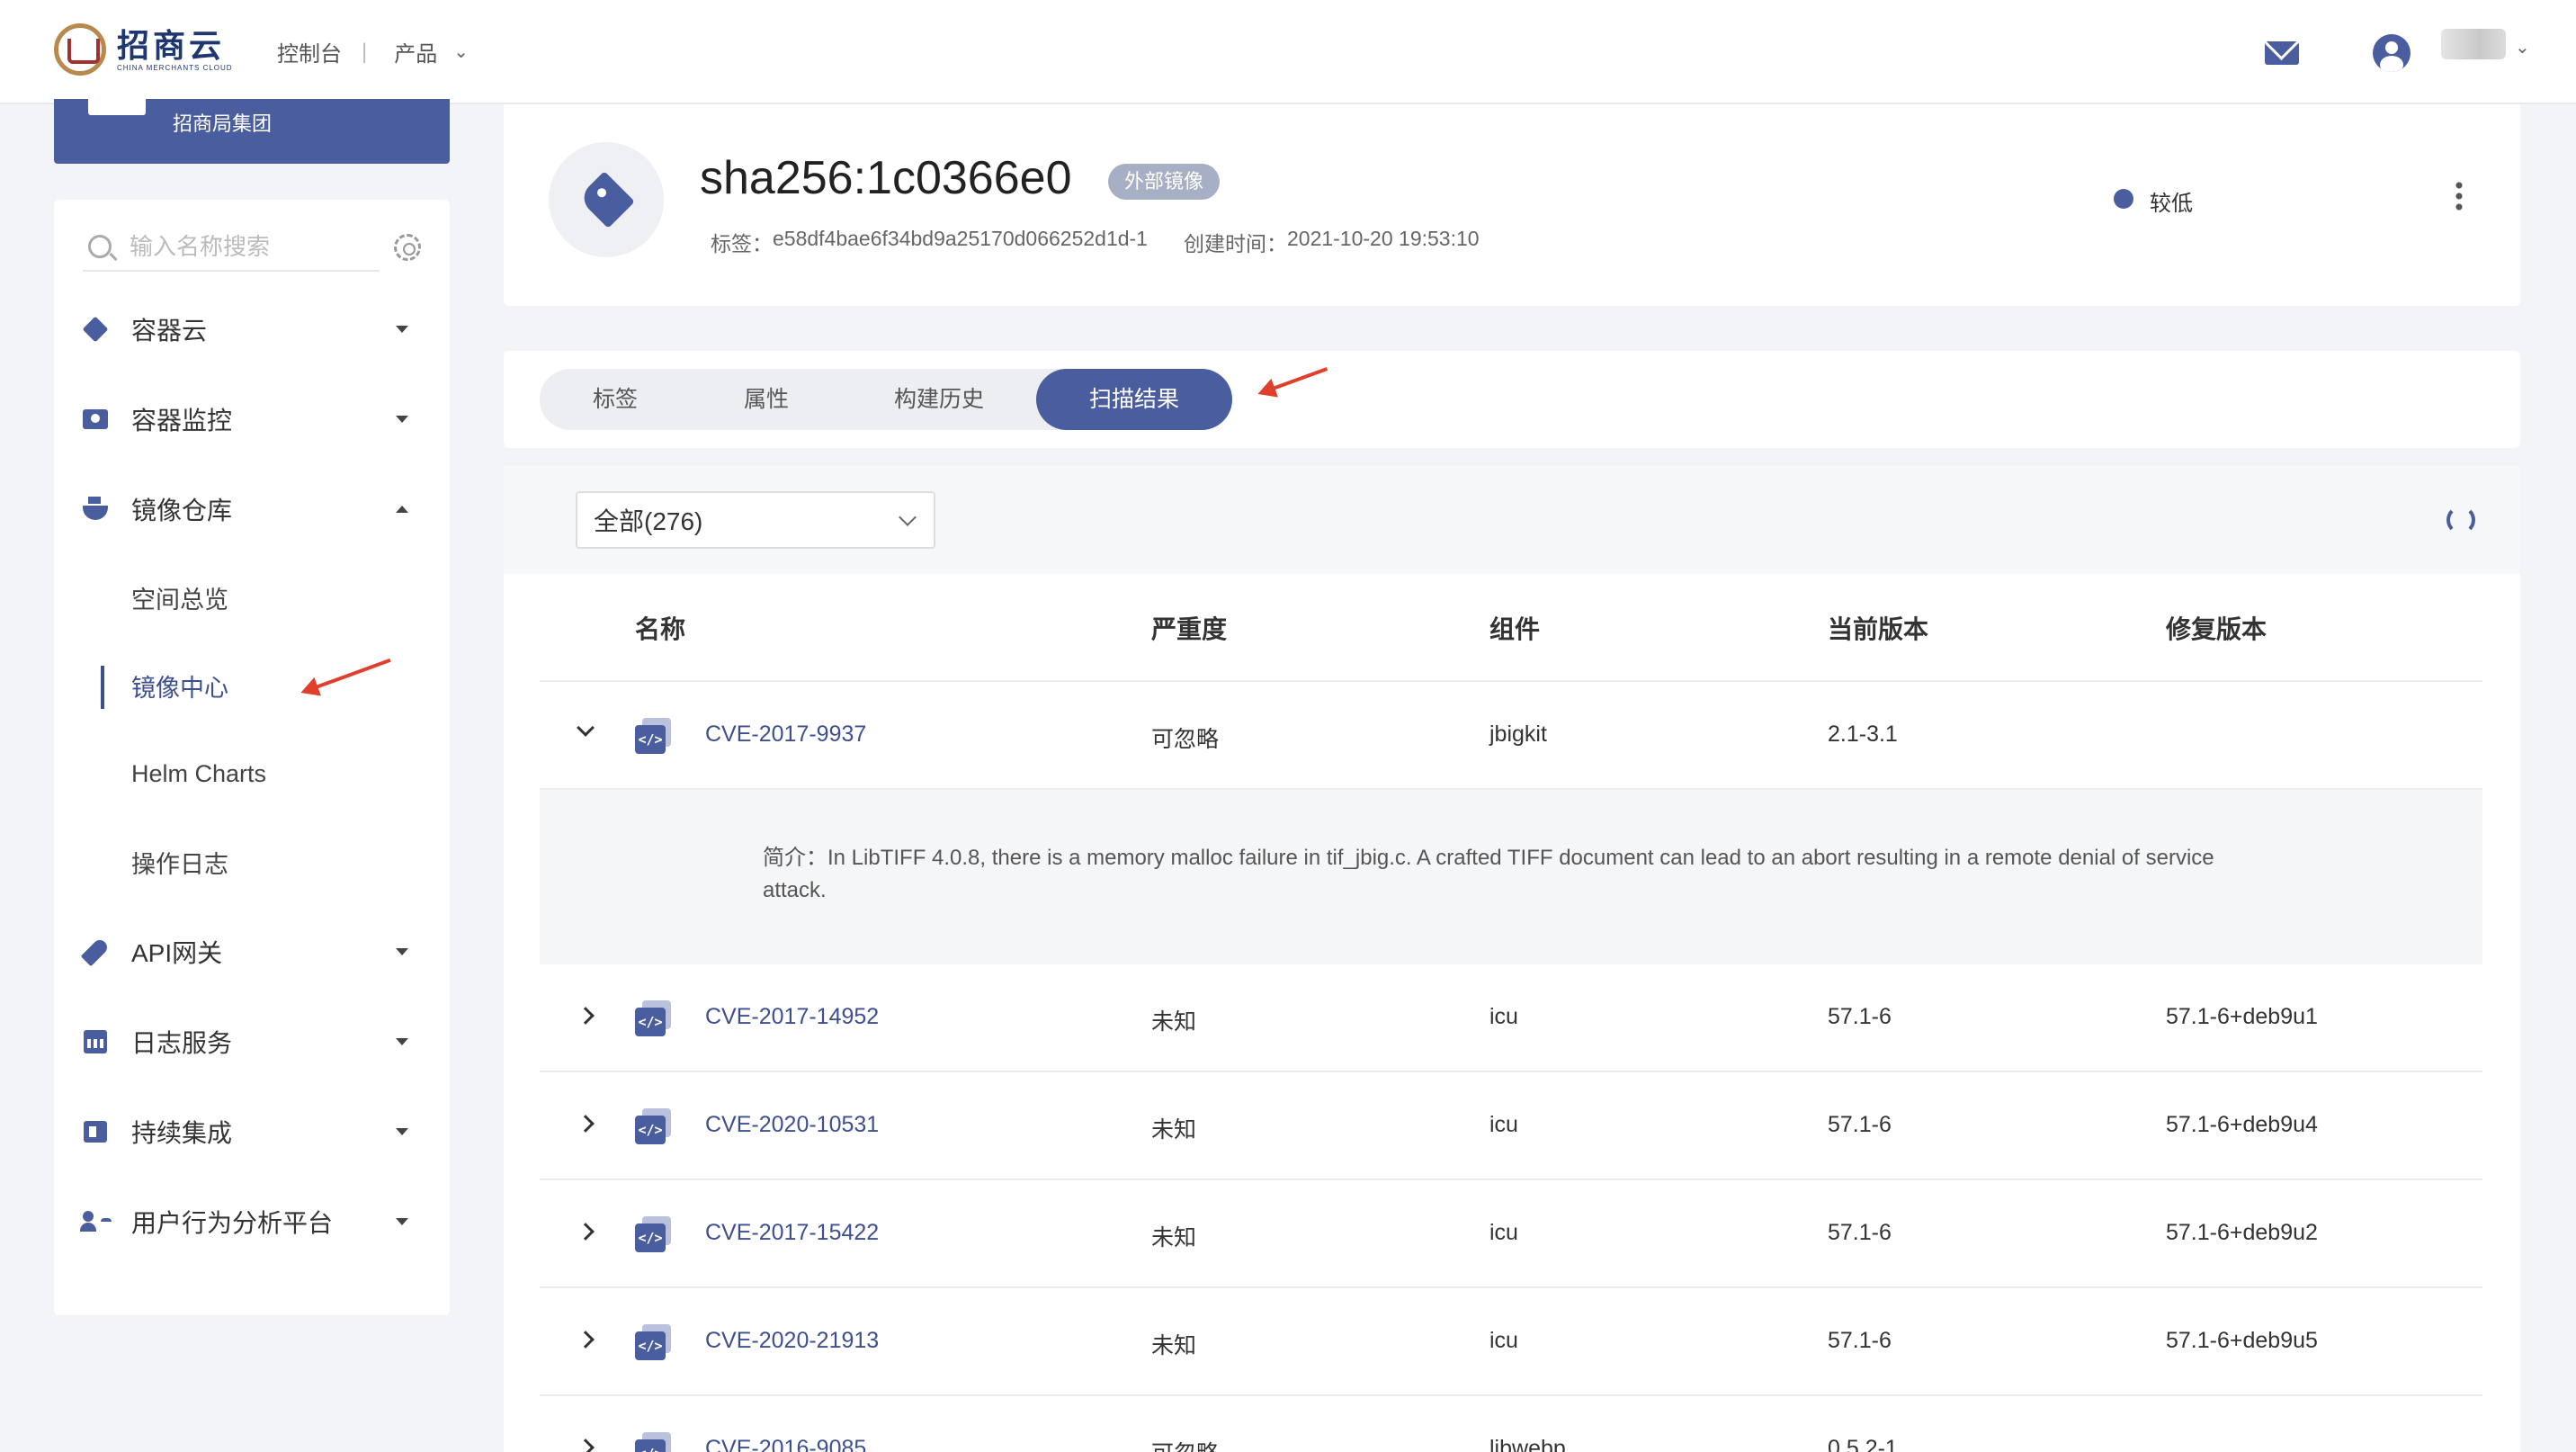  What do you see at coordinates (415, 51) in the screenshot?
I see `nav-products: 产品` at bounding box center [415, 51].